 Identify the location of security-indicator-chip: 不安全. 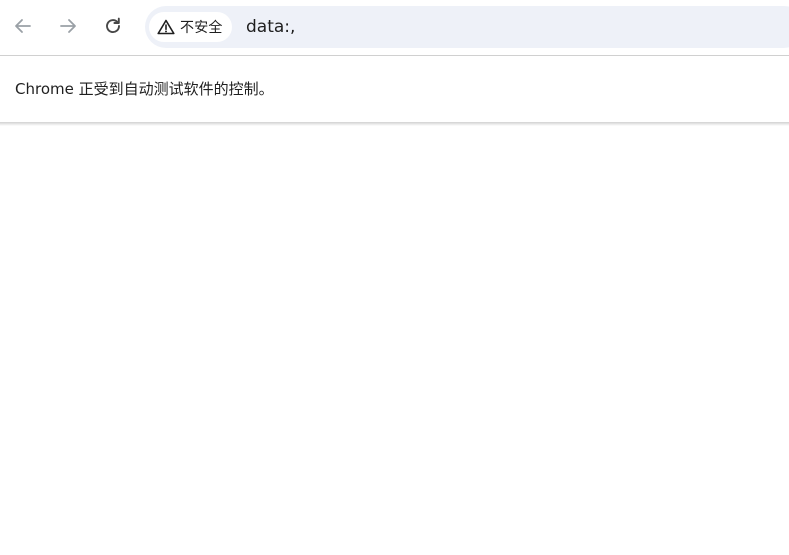
(190, 27).